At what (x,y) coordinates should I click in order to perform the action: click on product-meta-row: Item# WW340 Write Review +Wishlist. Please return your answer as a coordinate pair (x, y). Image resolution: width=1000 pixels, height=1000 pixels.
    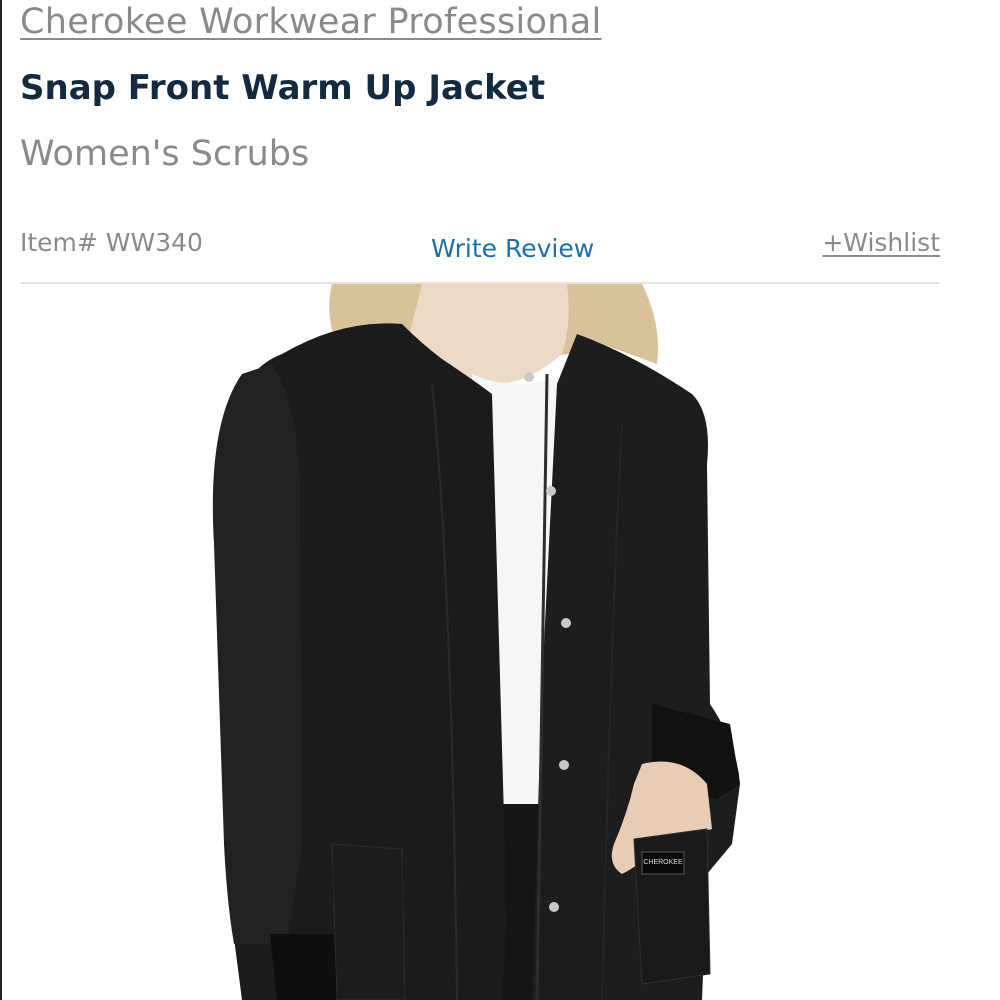
    Looking at the image, I should click on (480, 254).